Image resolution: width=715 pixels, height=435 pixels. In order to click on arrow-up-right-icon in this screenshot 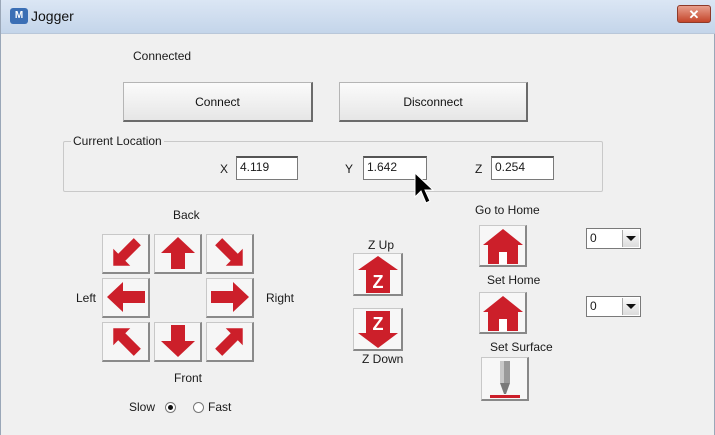, I will do `click(229, 252)`.